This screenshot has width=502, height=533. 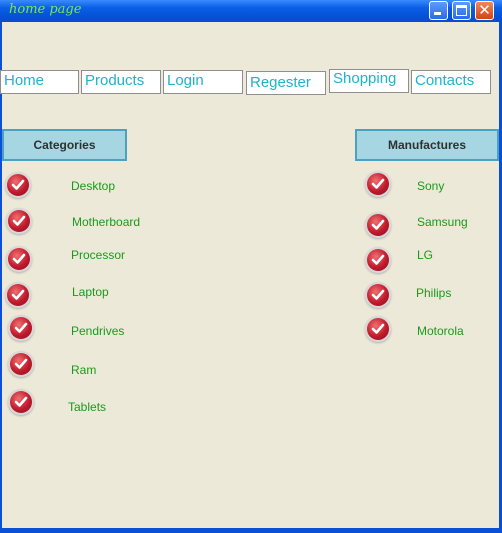 What do you see at coordinates (45, 9) in the screenshot?
I see `window-title: home page` at bounding box center [45, 9].